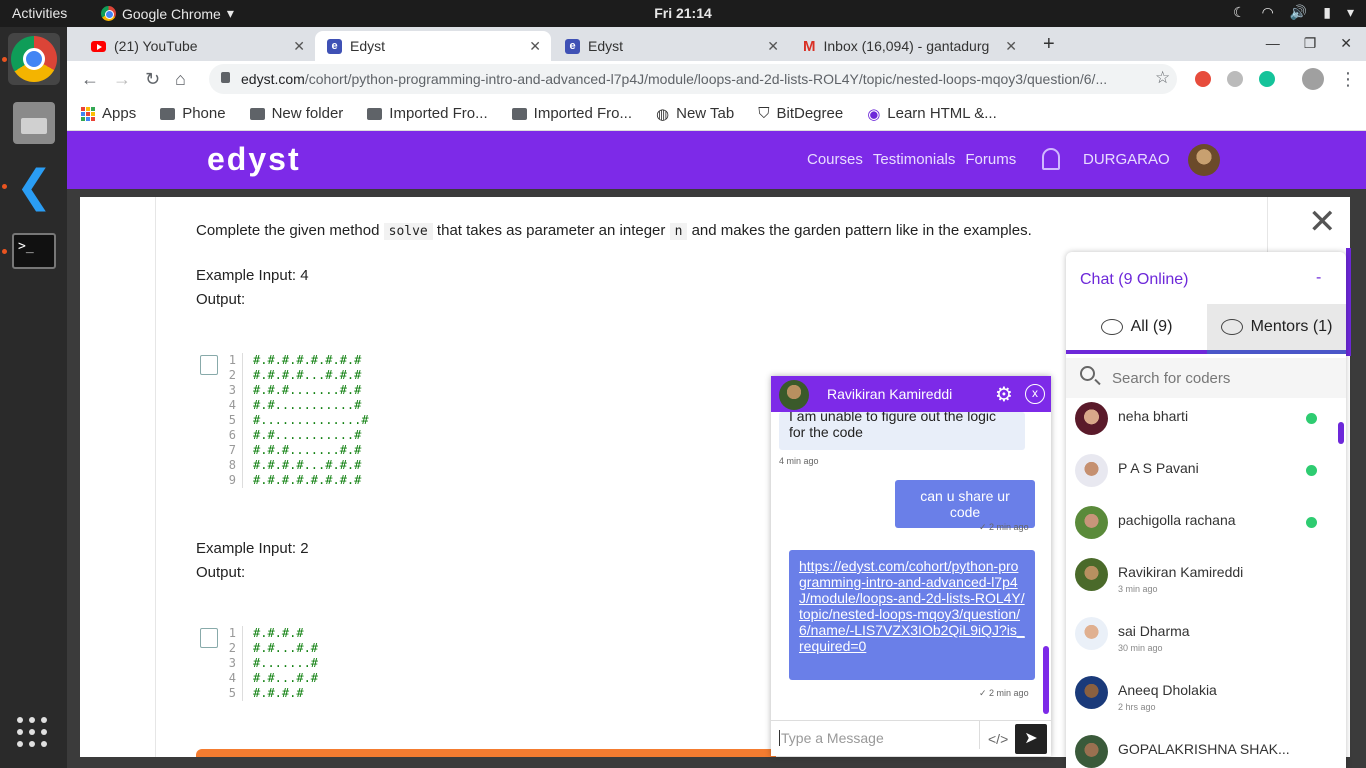 This screenshot has height=768, width=1366. What do you see at coordinates (1087, 373) in the screenshot?
I see `search-icon` at bounding box center [1087, 373].